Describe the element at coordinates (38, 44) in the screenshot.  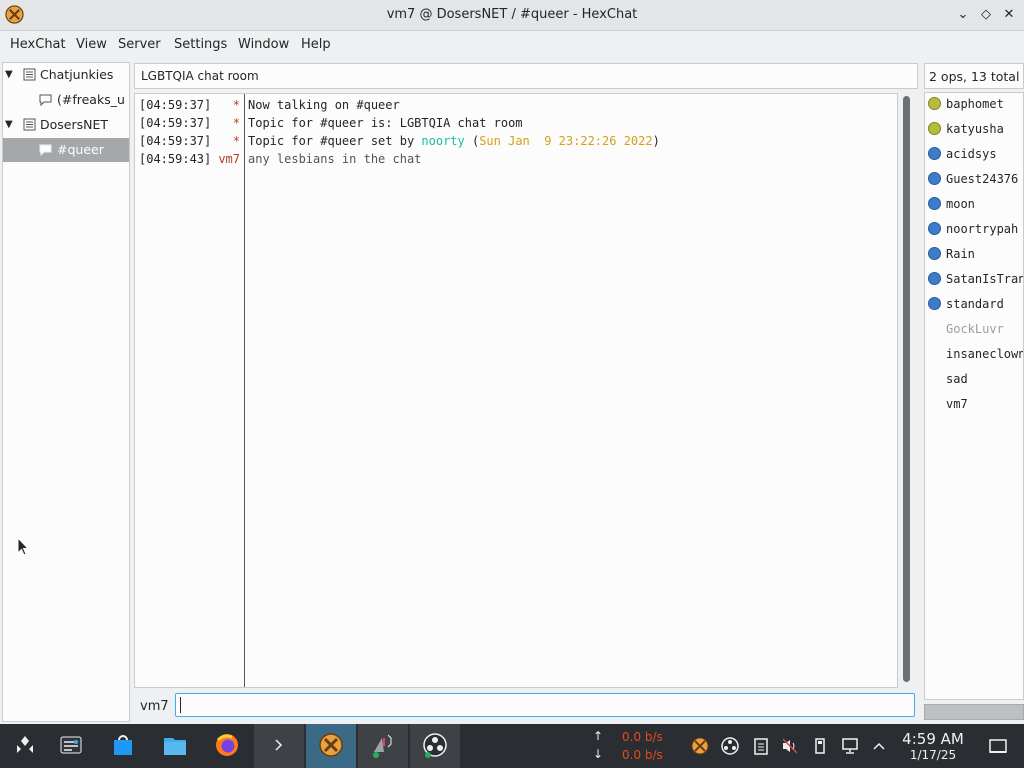
I see `menu-hexchat: HexChat` at that location.